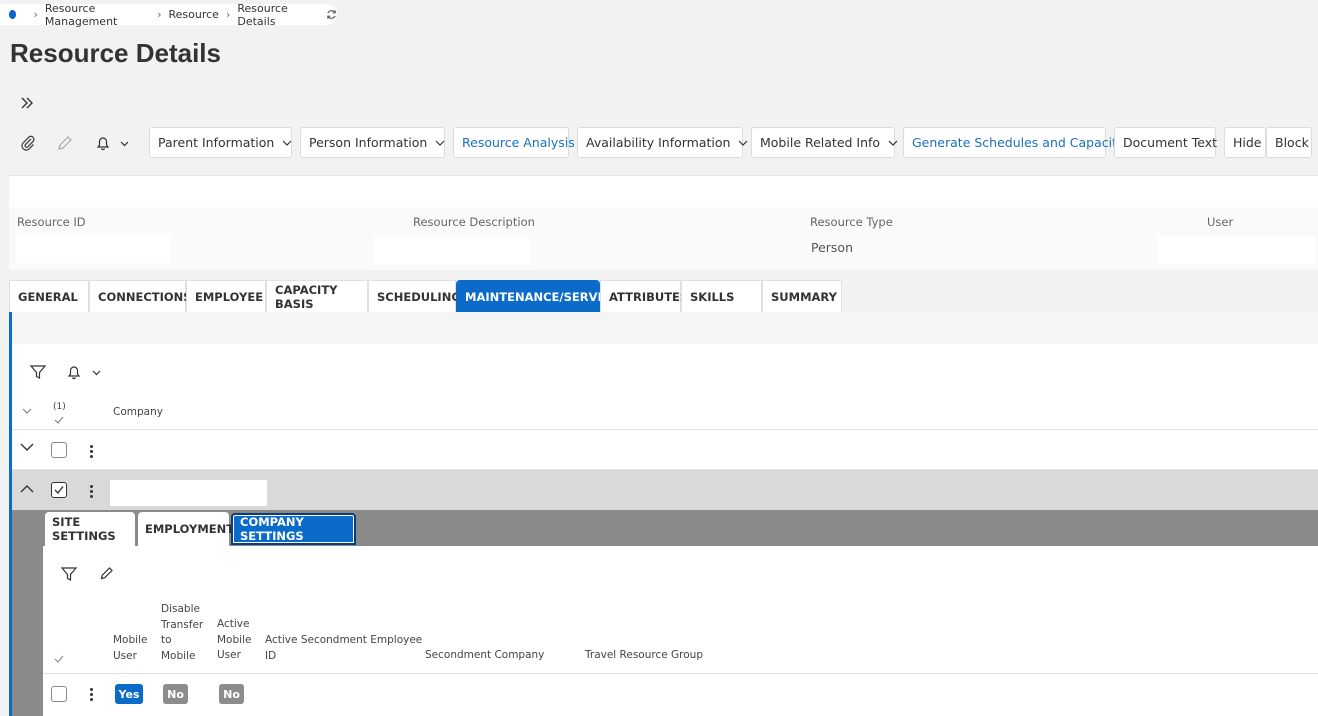  What do you see at coordinates (175, 694) in the screenshot?
I see `disable-transfer-badge: No` at bounding box center [175, 694].